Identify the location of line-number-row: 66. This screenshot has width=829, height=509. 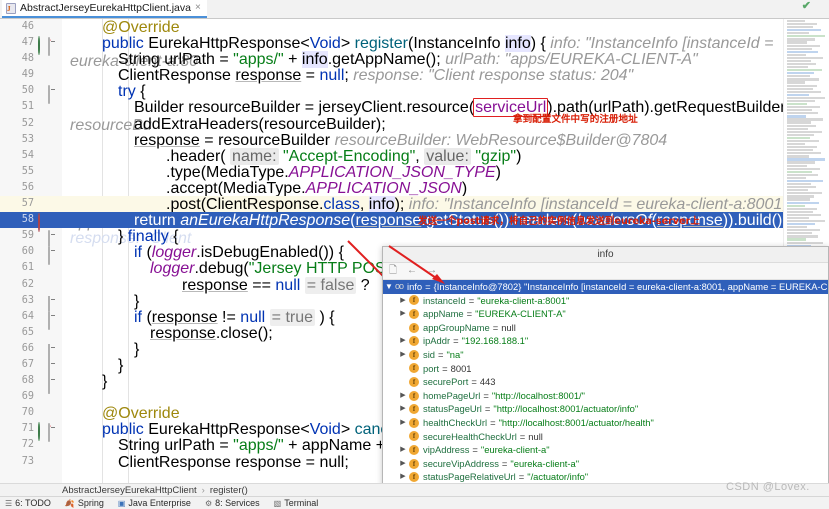
(31, 351).